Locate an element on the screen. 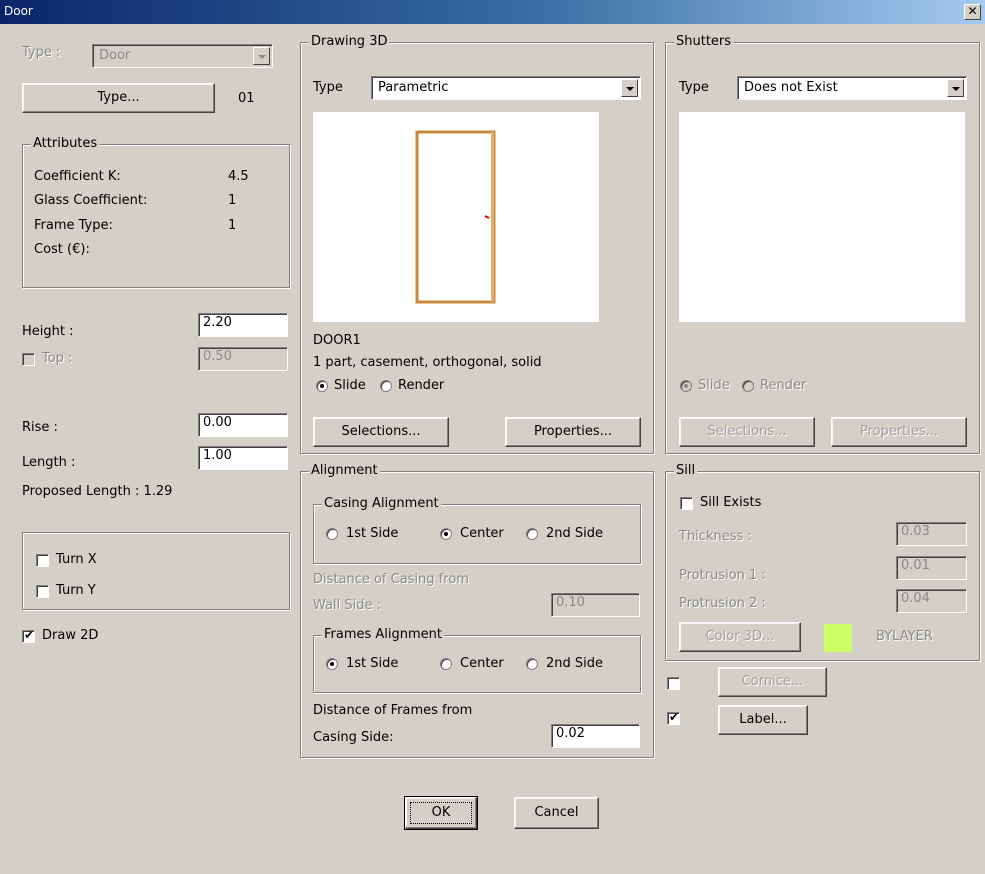  draw-2d-checkbox is located at coordinates (28, 635).